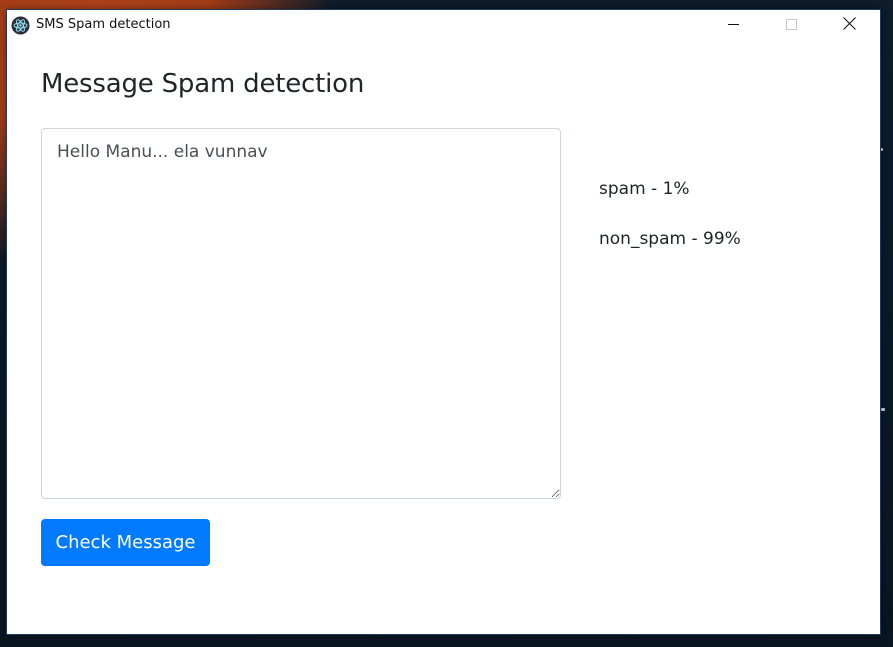 The image size is (893, 647). What do you see at coordinates (103, 24) in the screenshot?
I see `window-title: SMS Spam detection` at bounding box center [103, 24].